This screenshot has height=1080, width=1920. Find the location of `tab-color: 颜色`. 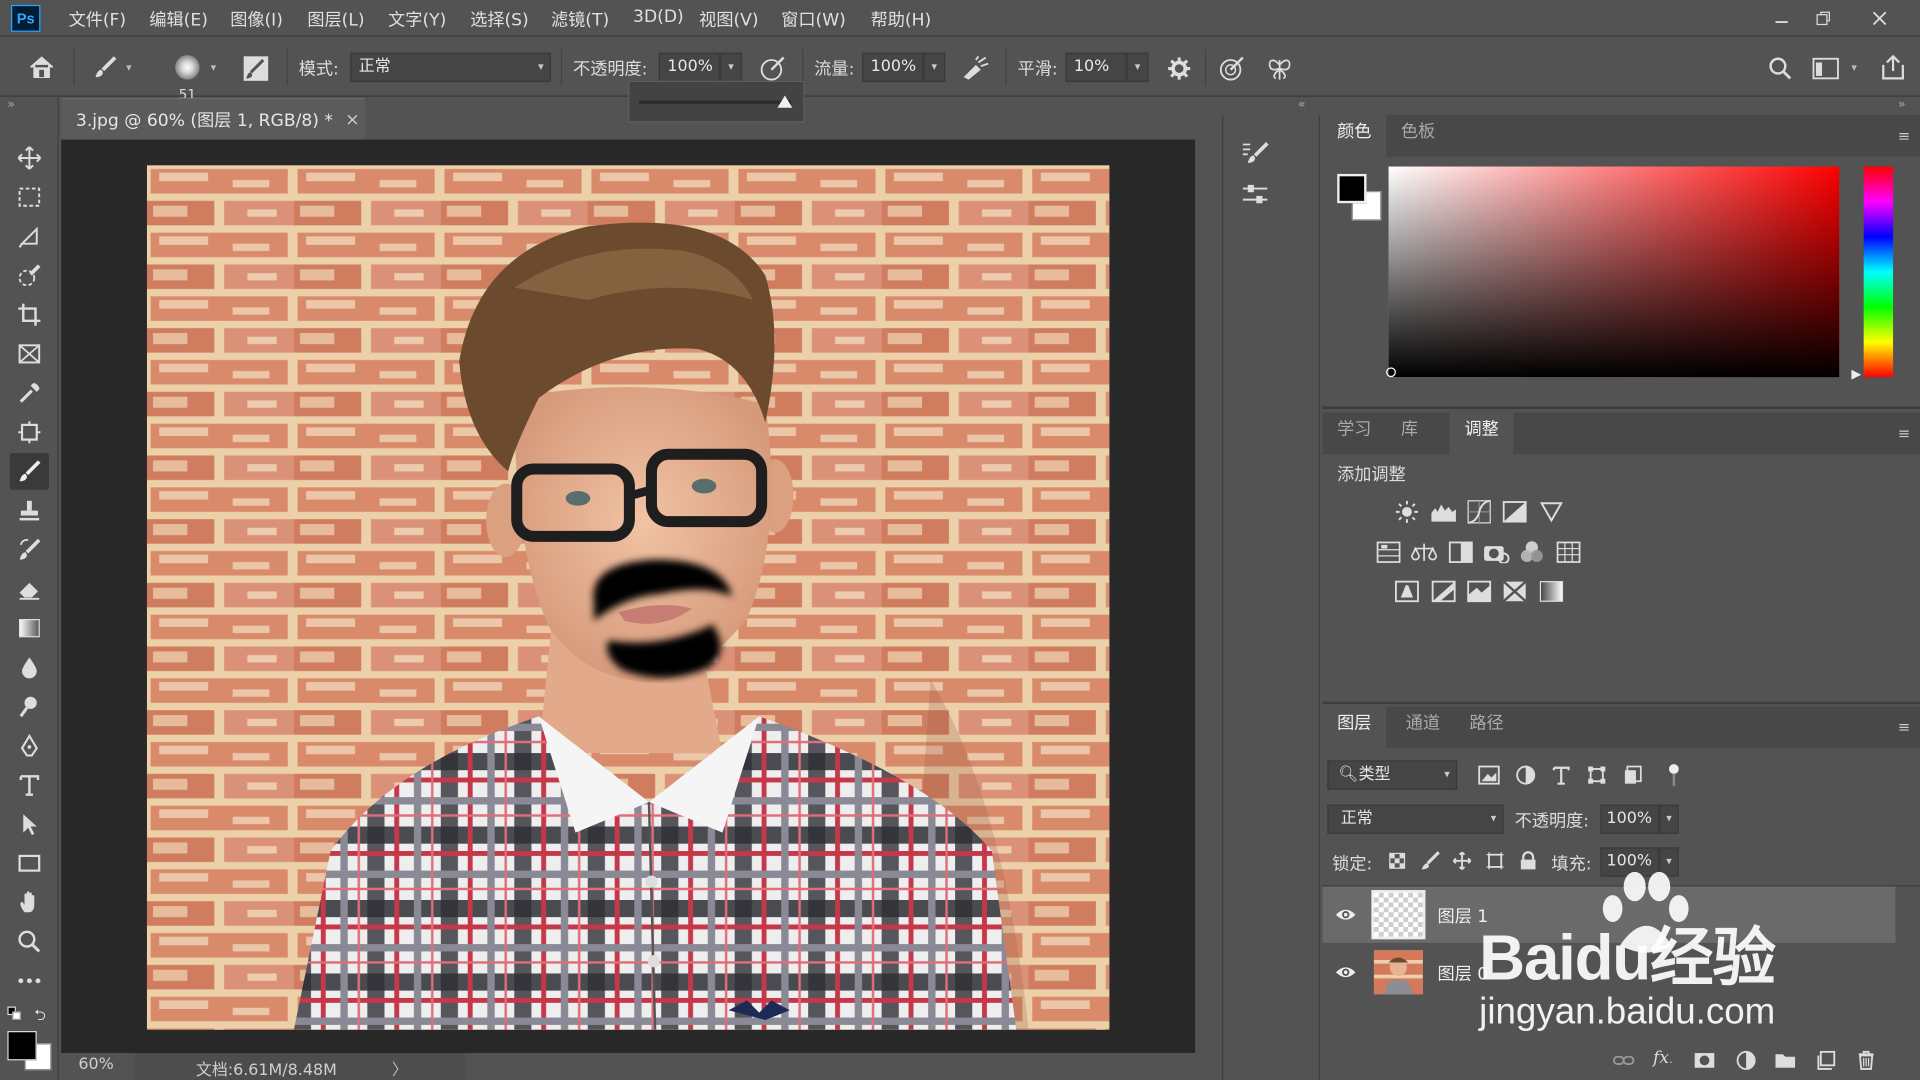

tab-color: 颜色 is located at coordinates (1354, 136).